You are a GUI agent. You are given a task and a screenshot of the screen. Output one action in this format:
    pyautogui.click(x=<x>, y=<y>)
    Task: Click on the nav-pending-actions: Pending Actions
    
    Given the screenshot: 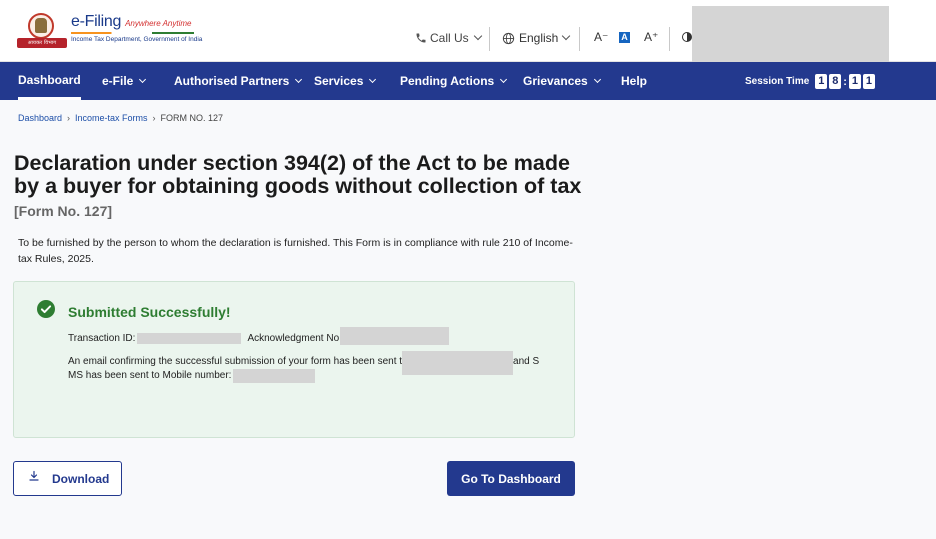 What is the action you would take?
    pyautogui.click(x=454, y=81)
    